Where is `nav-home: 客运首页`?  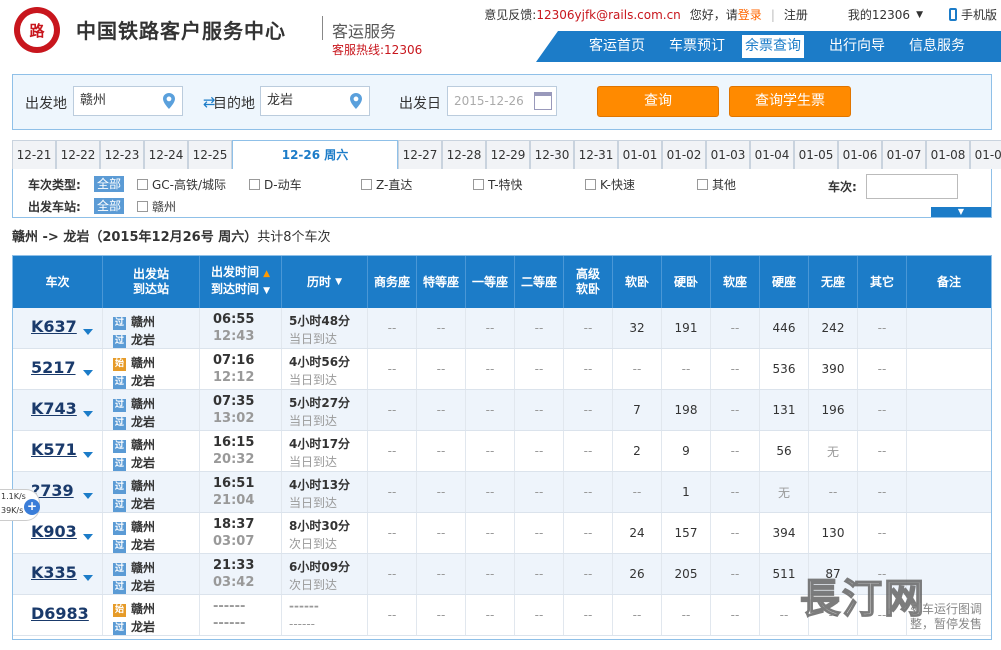
nav-home: 客运首页 is located at coordinates (617, 46).